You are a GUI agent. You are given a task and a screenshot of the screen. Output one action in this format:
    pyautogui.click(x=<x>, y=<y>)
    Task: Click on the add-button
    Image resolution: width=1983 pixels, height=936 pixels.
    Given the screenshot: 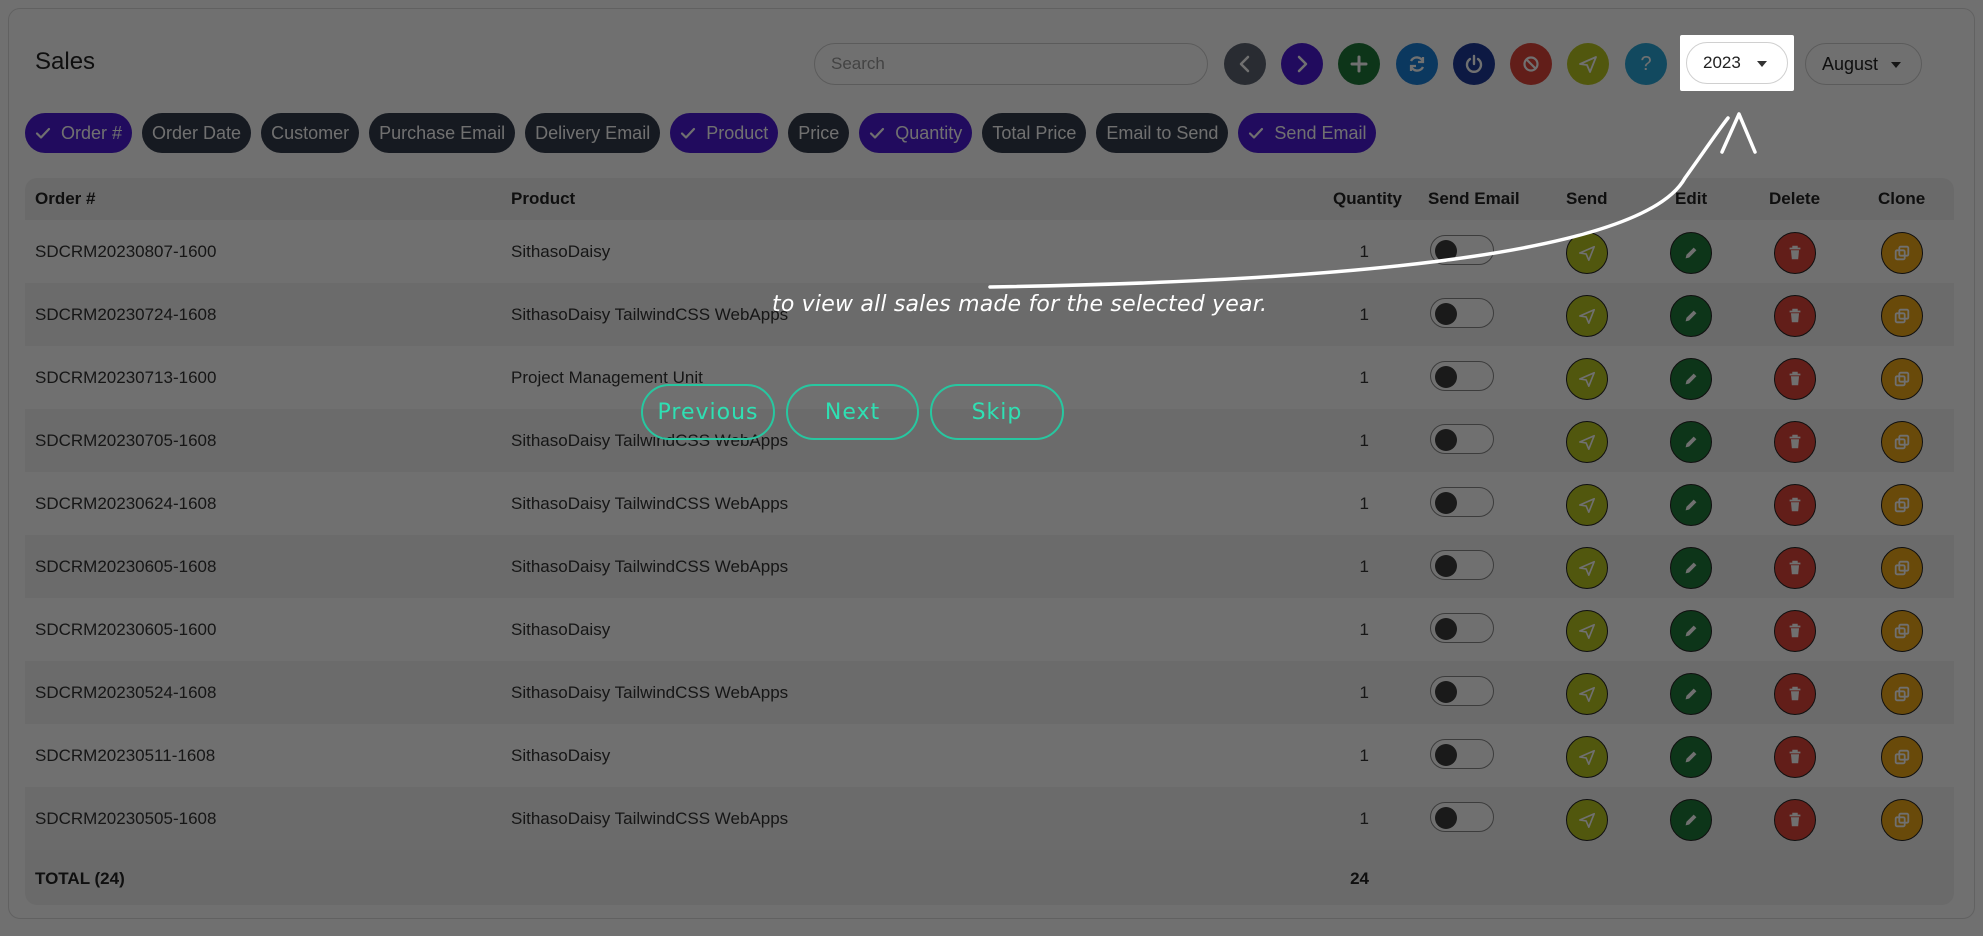 What is the action you would take?
    pyautogui.click(x=1359, y=64)
    